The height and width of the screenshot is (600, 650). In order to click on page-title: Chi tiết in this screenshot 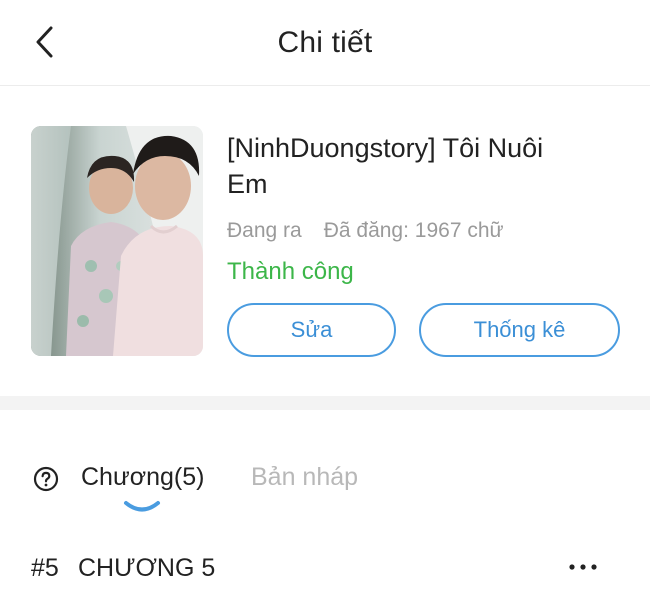, I will do `click(325, 42)`.